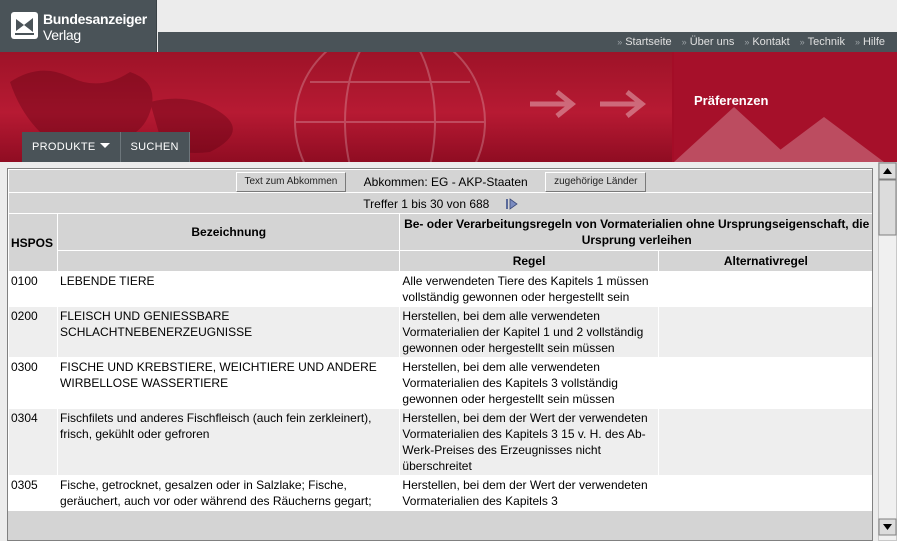 The width and height of the screenshot is (897, 541). I want to click on tab-produkte: PRODUKTE, so click(71, 147).